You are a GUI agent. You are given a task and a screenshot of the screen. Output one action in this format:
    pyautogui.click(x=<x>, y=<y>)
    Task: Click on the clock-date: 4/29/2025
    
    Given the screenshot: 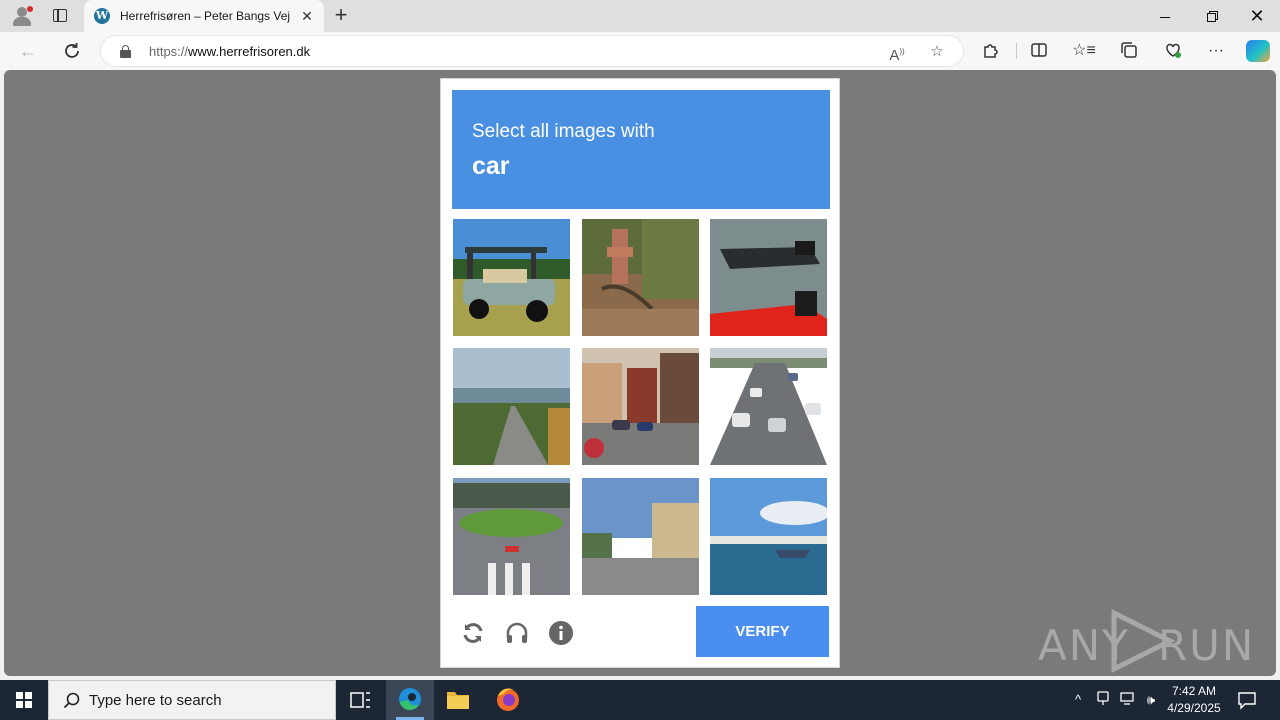 What is the action you would take?
    pyautogui.click(x=1194, y=708)
    